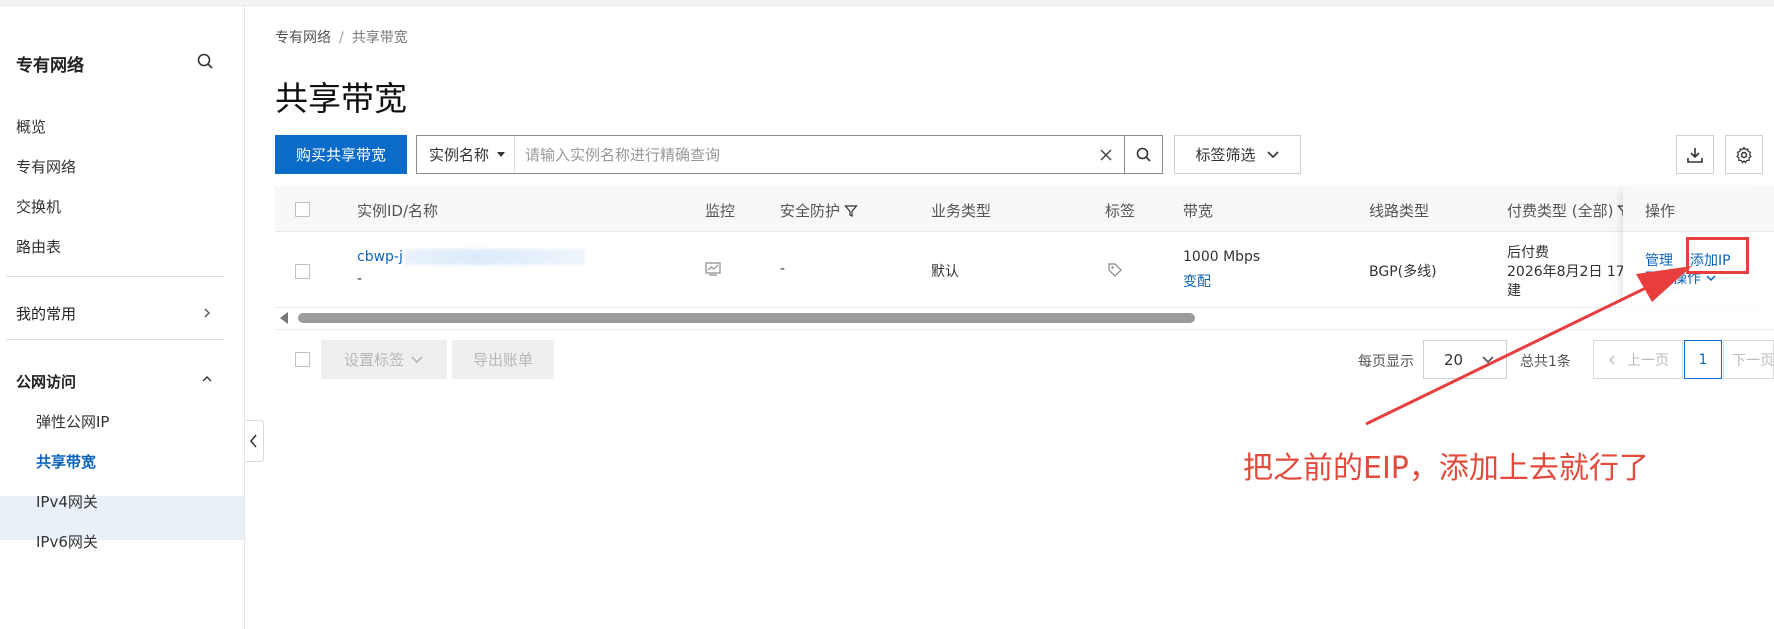 The image size is (1774, 629). What do you see at coordinates (1465, 359) in the screenshot?
I see `page-size-select: 20` at bounding box center [1465, 359].